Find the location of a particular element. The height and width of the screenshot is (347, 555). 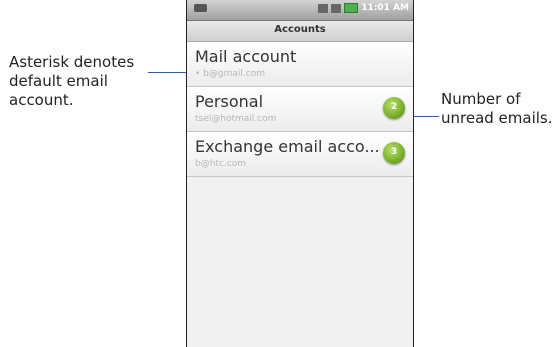

status-bar: 11:01 AM is located at coordinates (300, 10).